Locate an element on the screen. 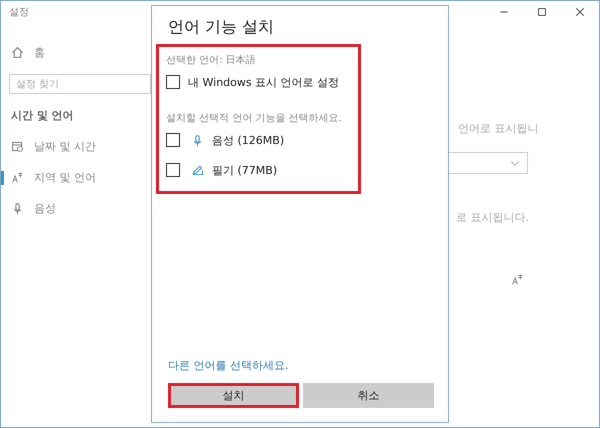 The width and height of the screenshot is (600, 428). dialog-button: 설치 is located at coordinates (233, 395).